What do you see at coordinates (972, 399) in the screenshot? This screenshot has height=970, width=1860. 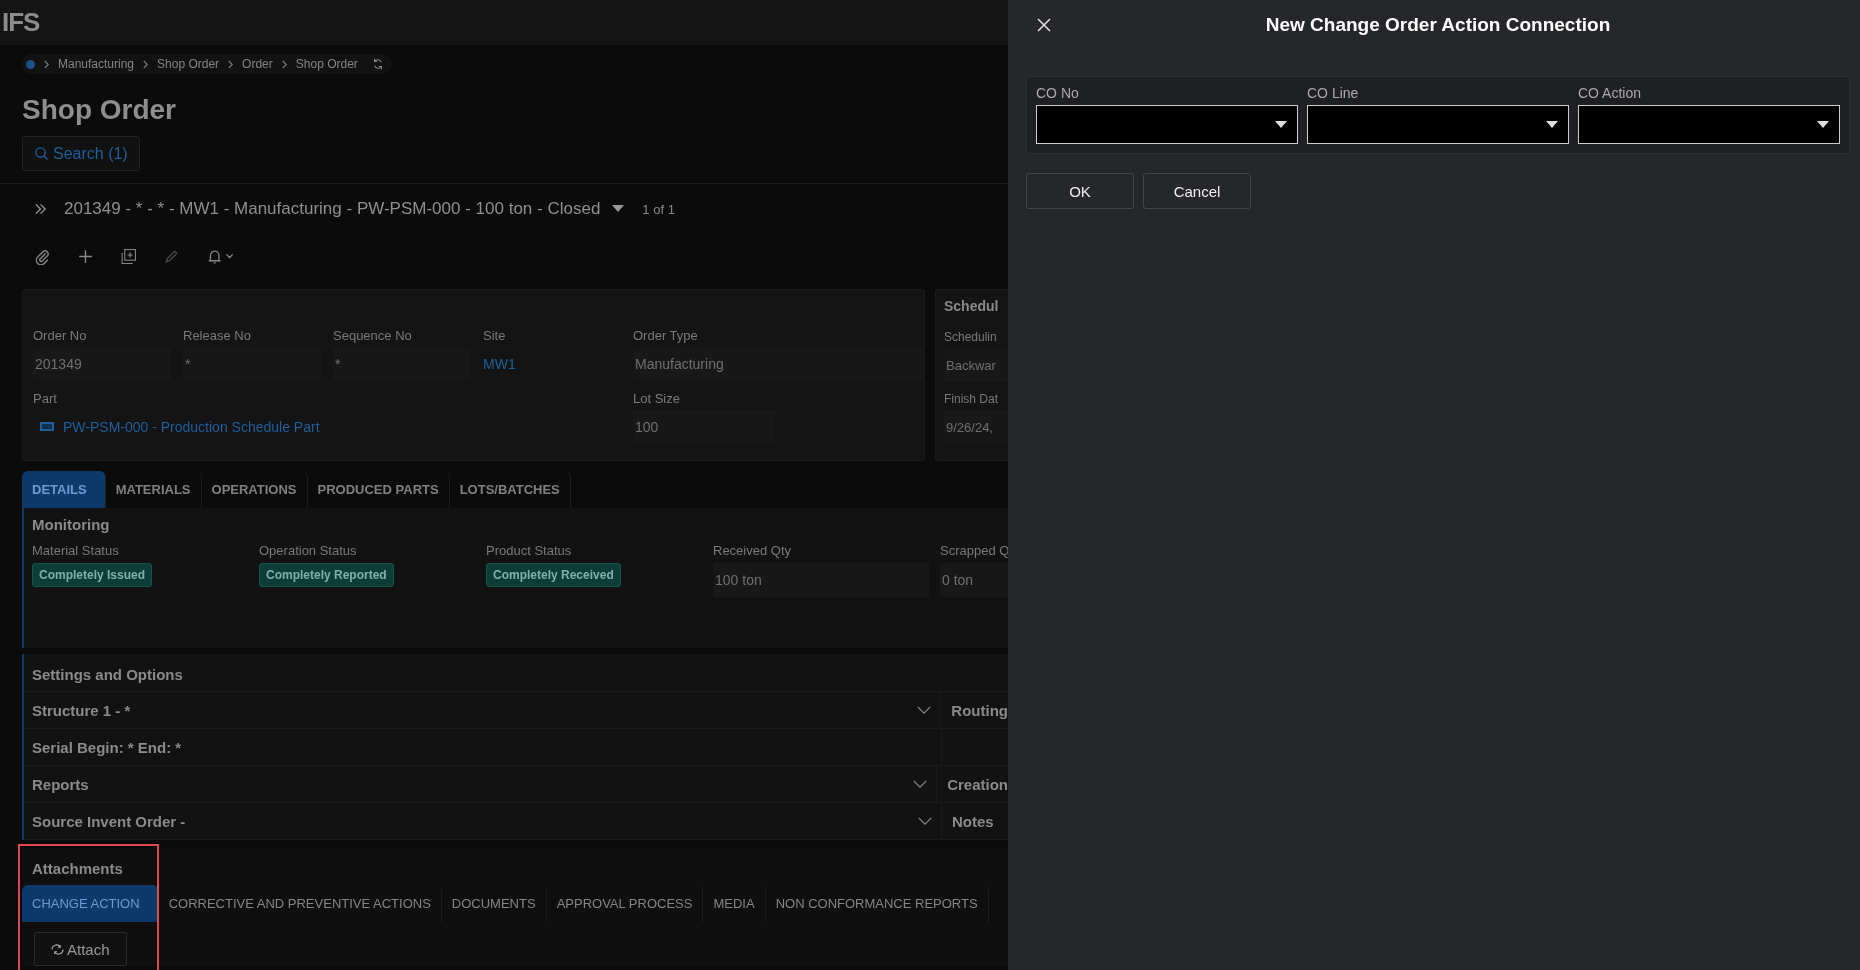 I see `field-label: Finish Dat` at bounding box center [972, 399].